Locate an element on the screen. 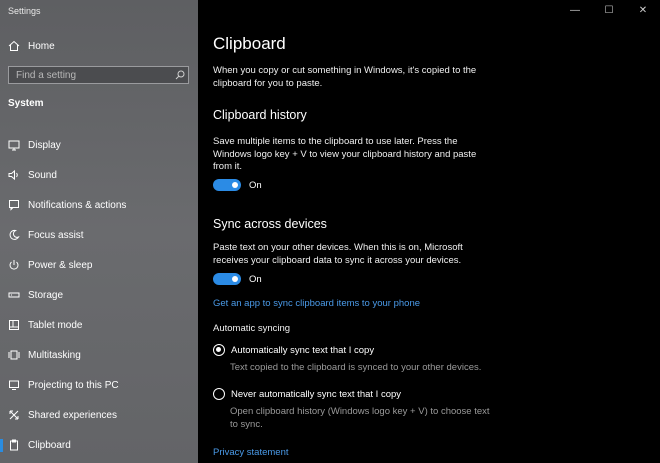  home-icon is located at coordinates (14, 46).